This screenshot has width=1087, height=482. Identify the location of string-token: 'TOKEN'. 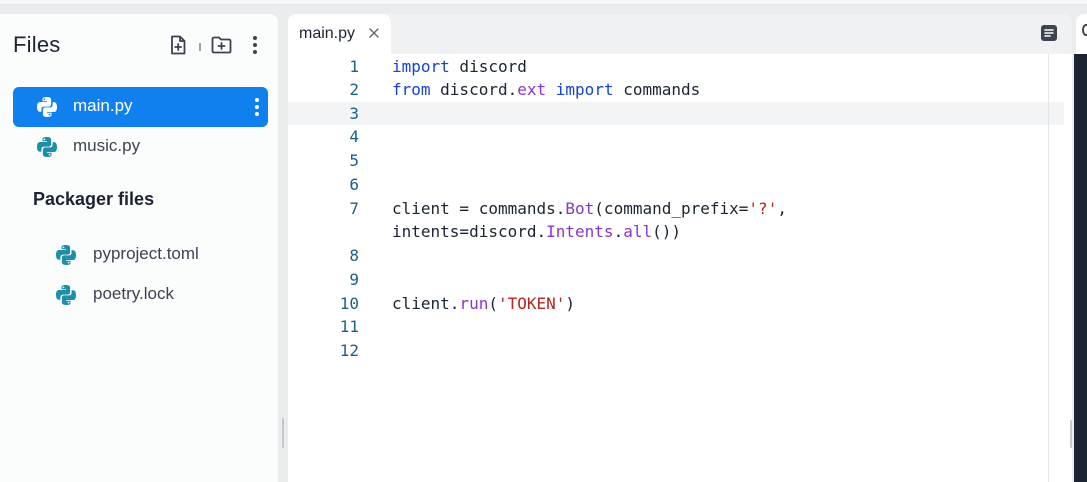
(531, 303).